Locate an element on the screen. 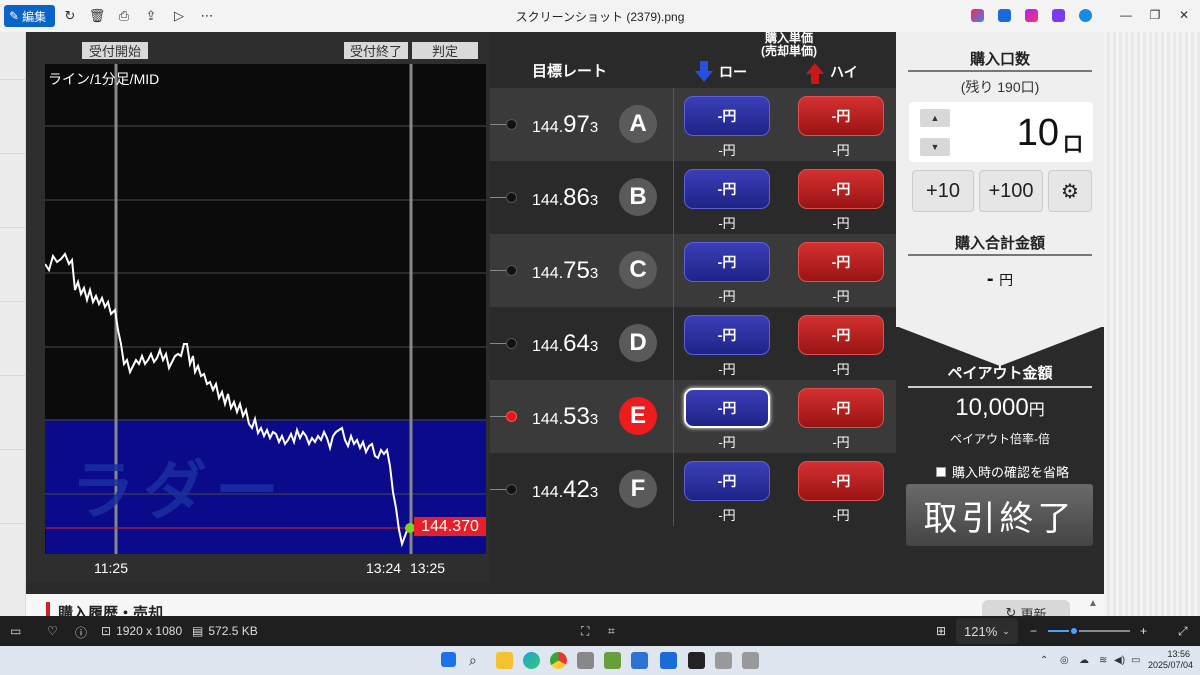  quantity-stepper: ▲ ▼ 10 口 is located at coordinates (1001, 132).